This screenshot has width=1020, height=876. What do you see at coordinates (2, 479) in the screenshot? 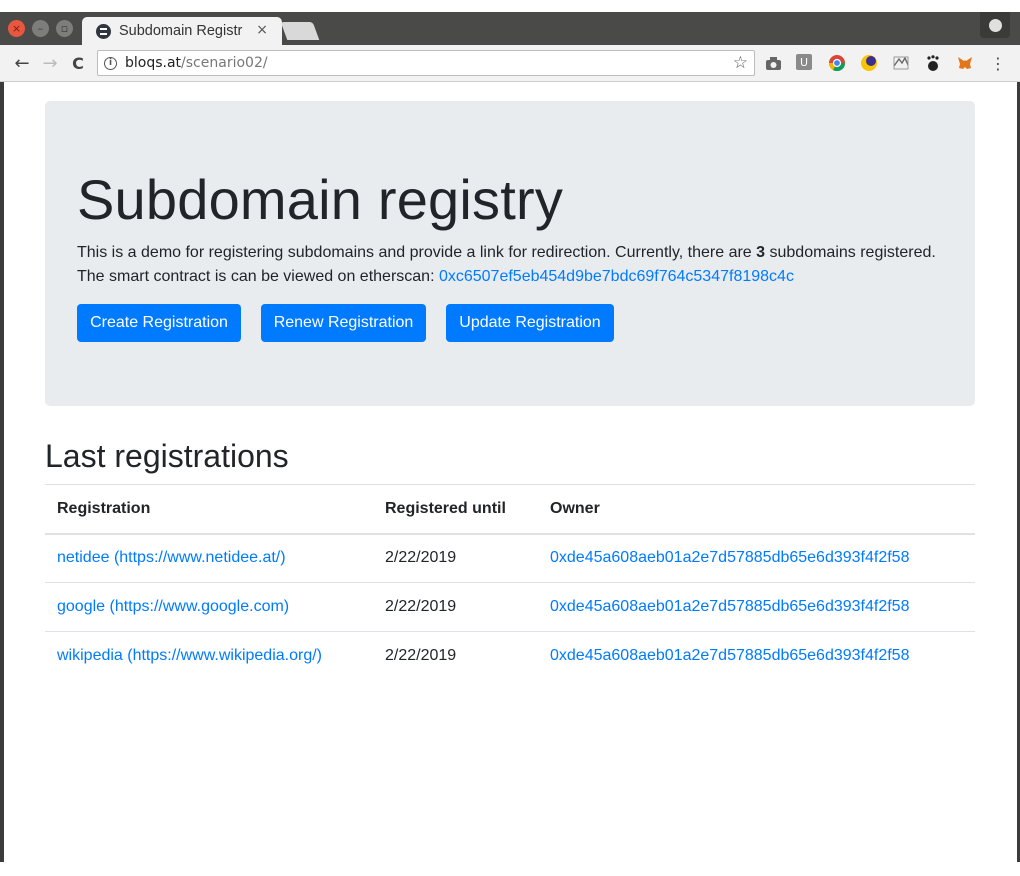
I see `window-frame-left` at bounding box center [2, 479].